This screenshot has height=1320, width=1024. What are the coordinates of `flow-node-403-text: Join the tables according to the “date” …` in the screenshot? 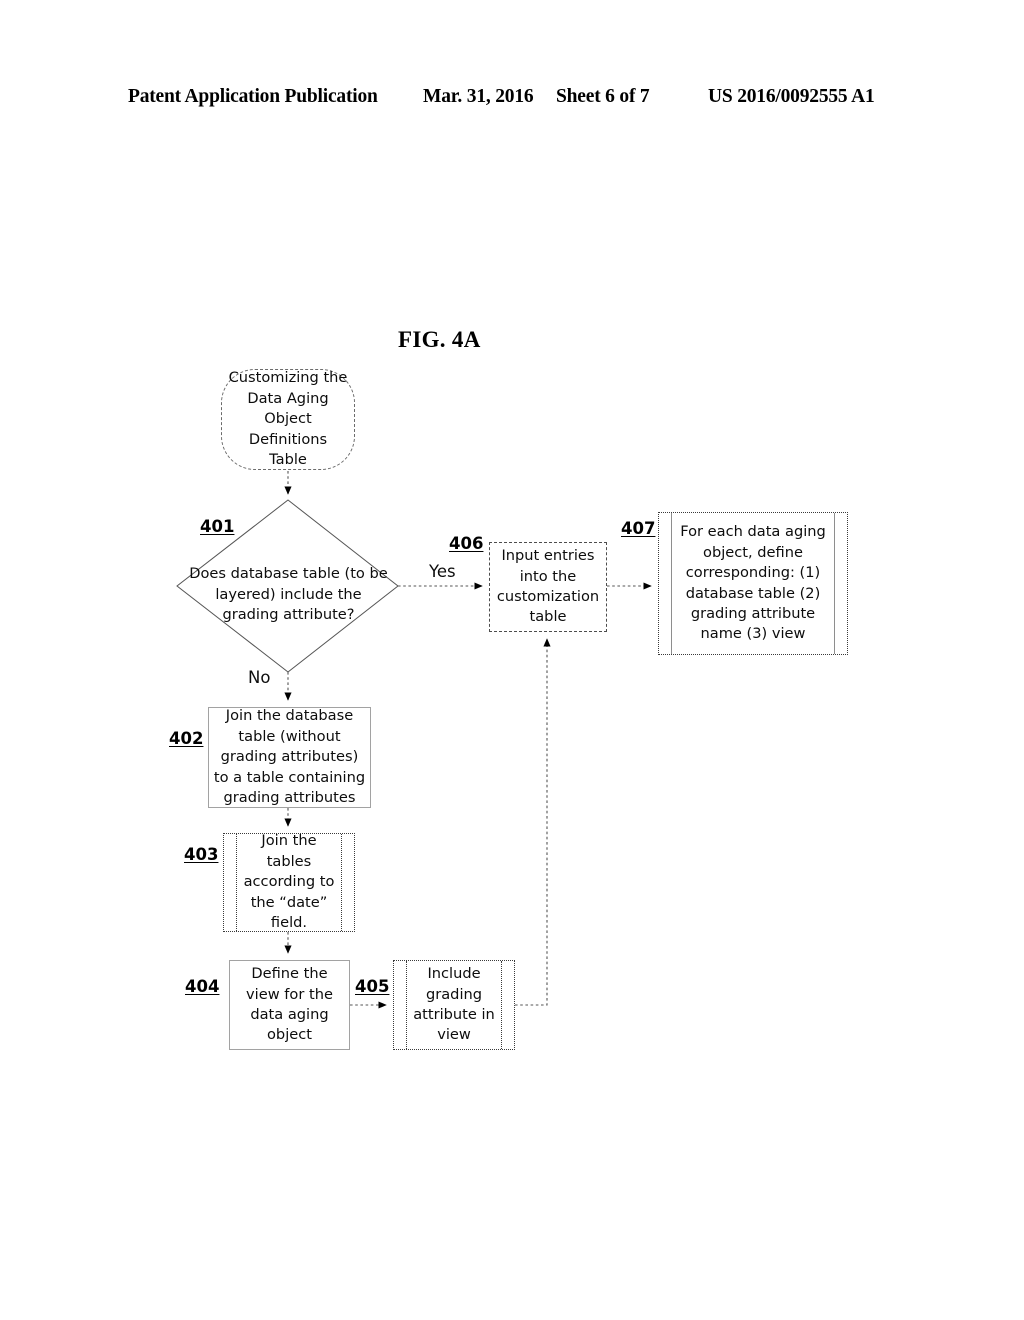 It's located at (289, 882).